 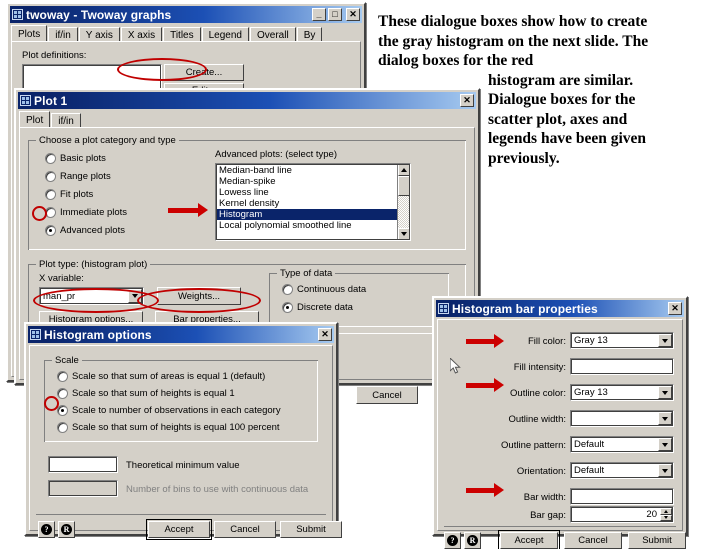 I want to click on bar-gap-arrow, so click(x=485, y=490).